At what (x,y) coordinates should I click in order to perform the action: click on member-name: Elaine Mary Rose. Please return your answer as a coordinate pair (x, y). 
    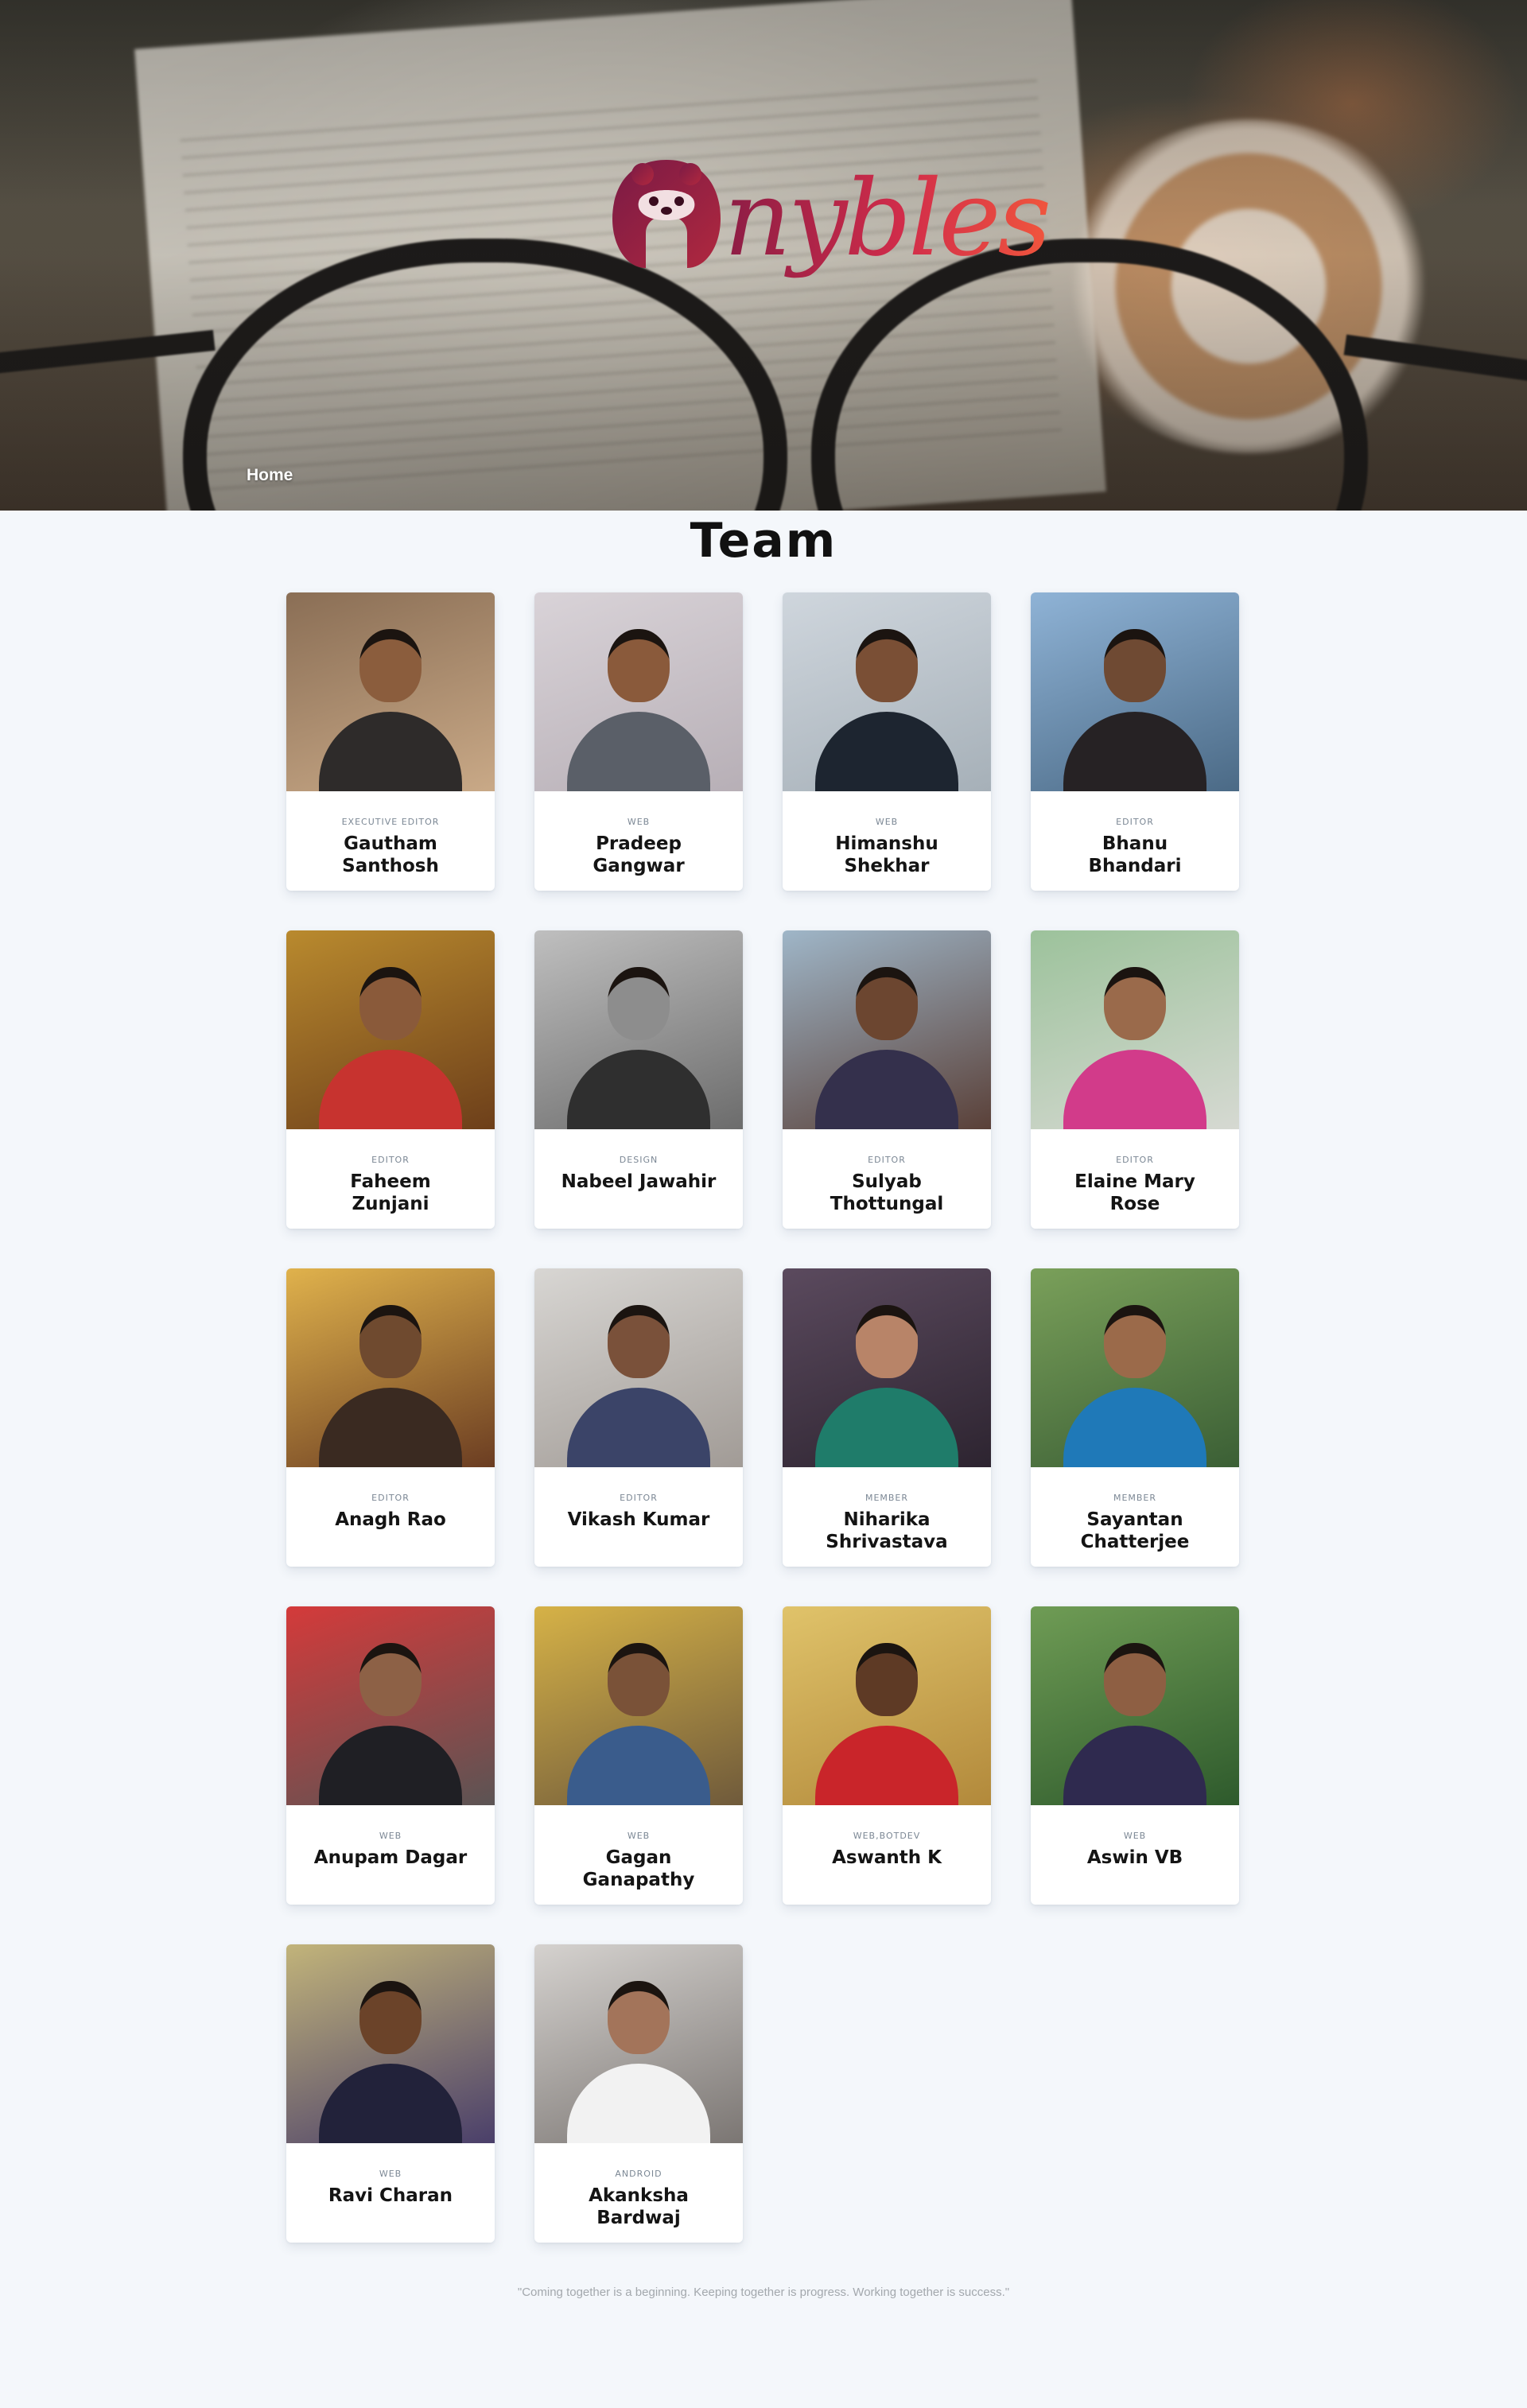
    Looking at the image, I should click on (1134, 1192).